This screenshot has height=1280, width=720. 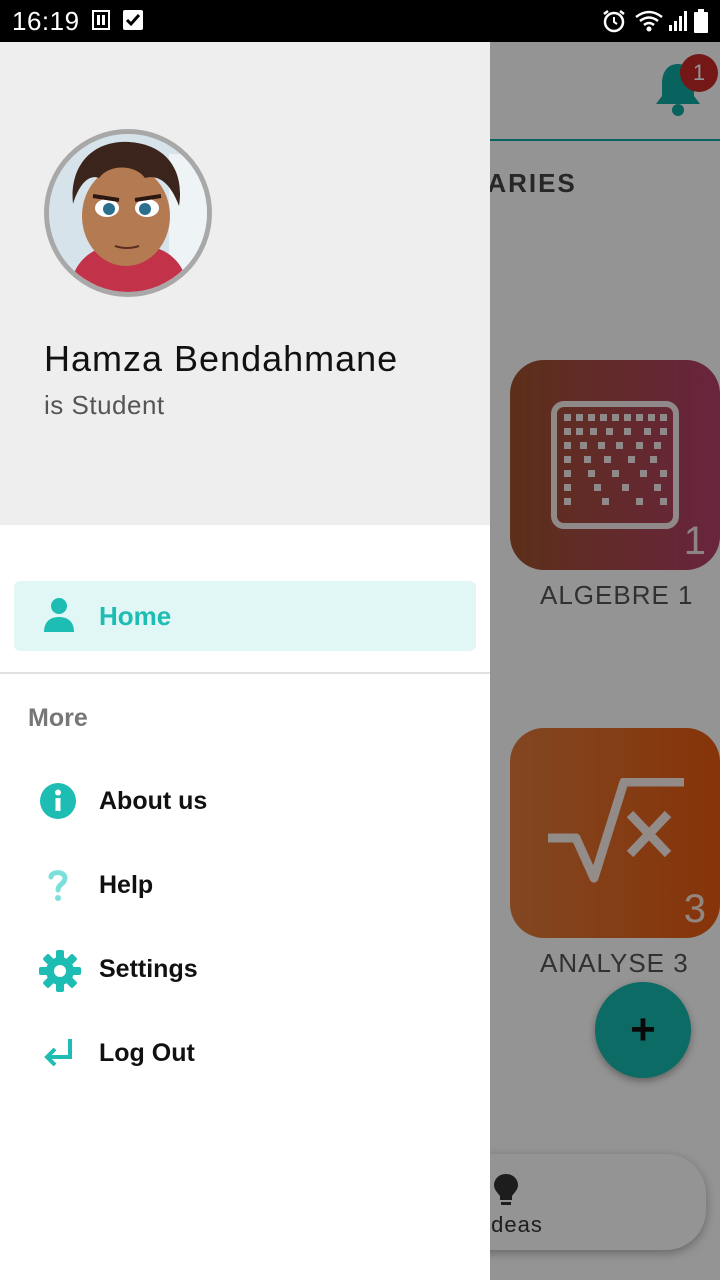 What do you see at coordinates (678, 23) in the screenshot?
I see `signal-icon` at bounding box center [678, 23].